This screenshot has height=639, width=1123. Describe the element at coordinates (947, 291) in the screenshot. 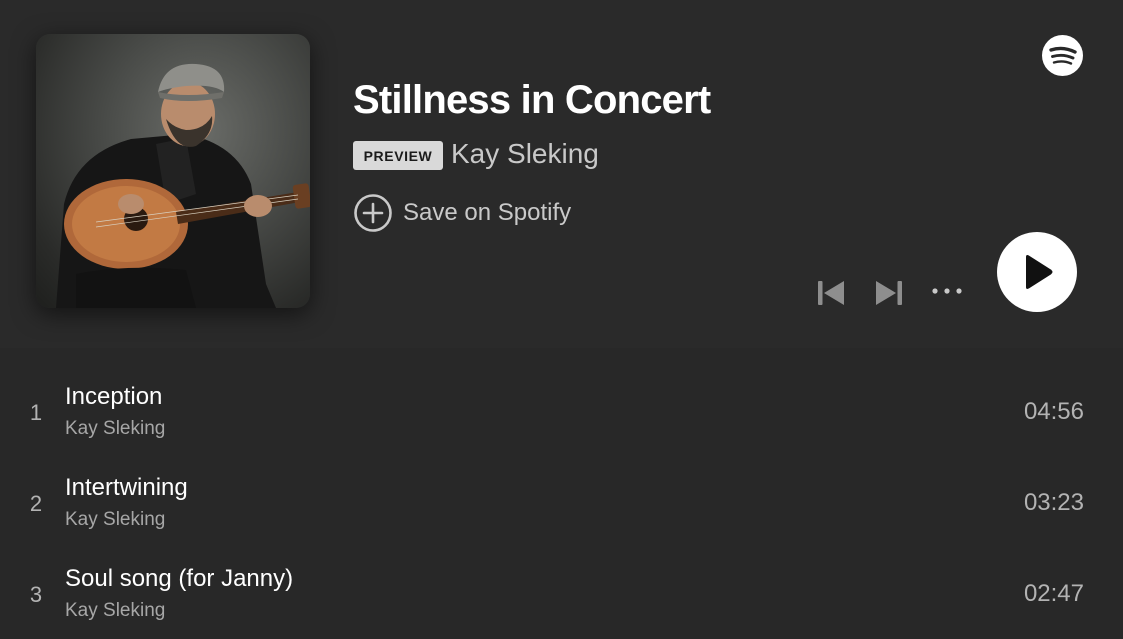

I see `more-horizontal-icon` at that location.